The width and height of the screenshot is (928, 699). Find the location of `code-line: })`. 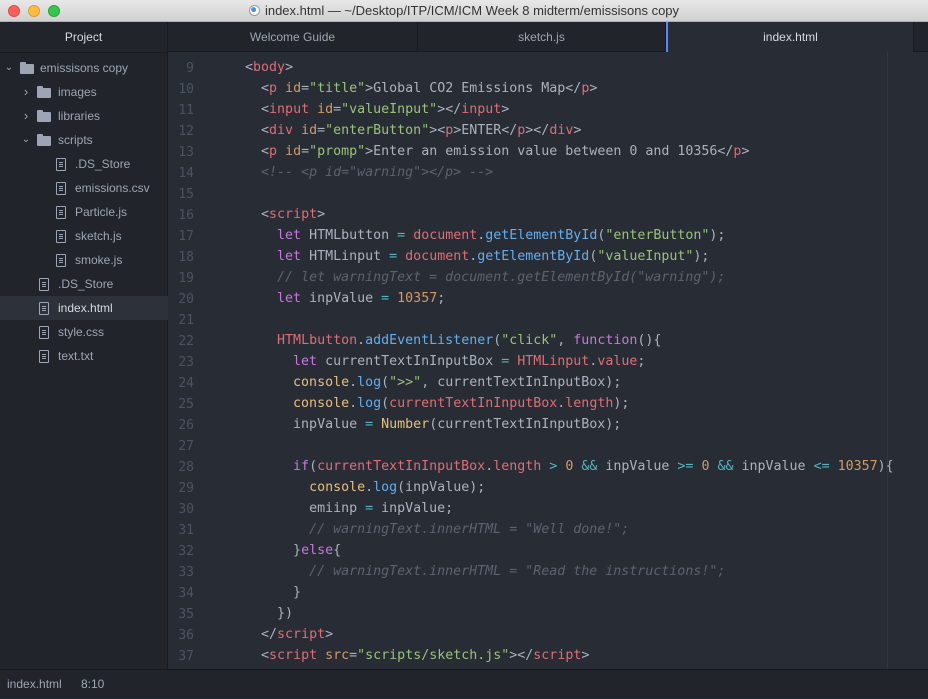

code-line: }) is located at coordinates (261, 613).